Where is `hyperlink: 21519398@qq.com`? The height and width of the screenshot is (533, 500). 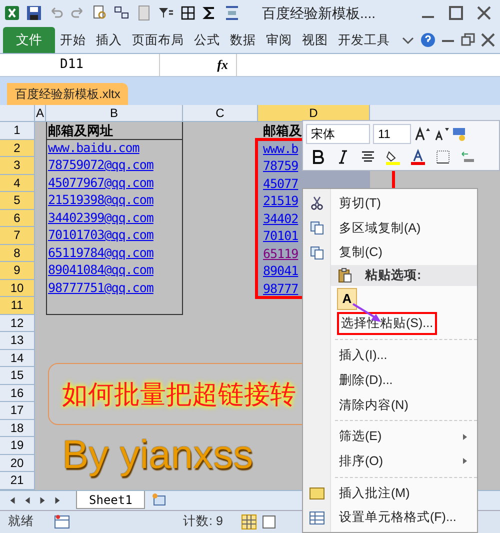 hyperlink: 21519398@qq.com is located at coordinates (101, 200).